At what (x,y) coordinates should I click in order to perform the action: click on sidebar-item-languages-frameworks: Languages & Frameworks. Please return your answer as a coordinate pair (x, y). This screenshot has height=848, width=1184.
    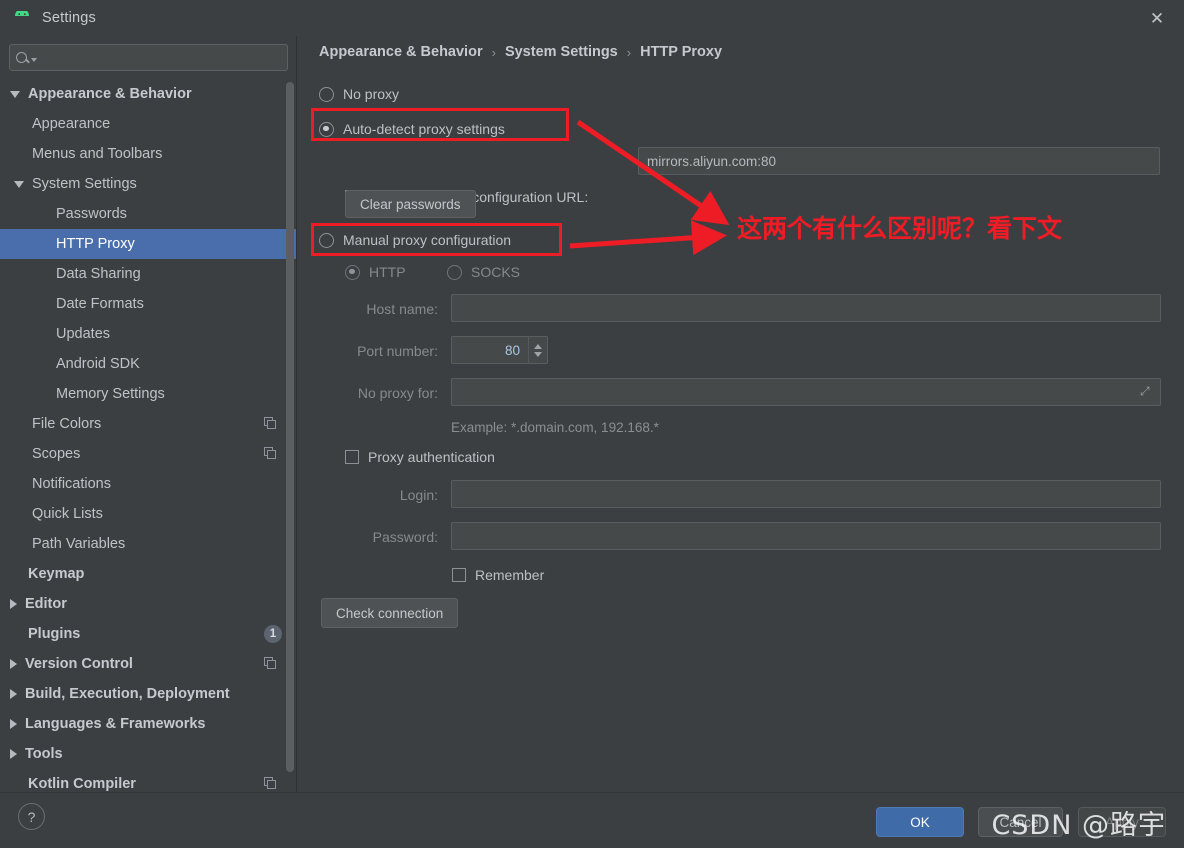
    Looking at the image, I should click on (148, 724).